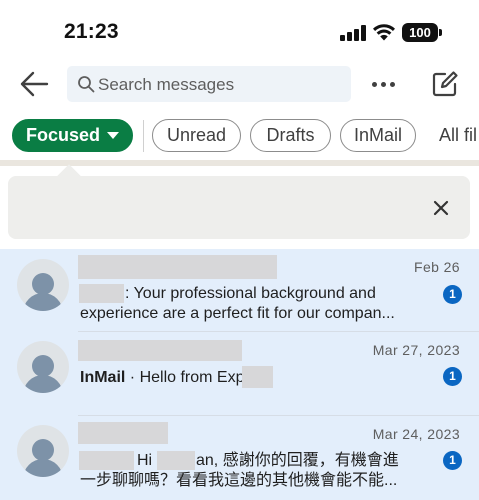 Image resolution: width=479 pixels, height=500 pixels. What do you see at coordinates (420, 32) in the screenshot?
I see `battery-icon: 100` at bounding box center [420, 32].